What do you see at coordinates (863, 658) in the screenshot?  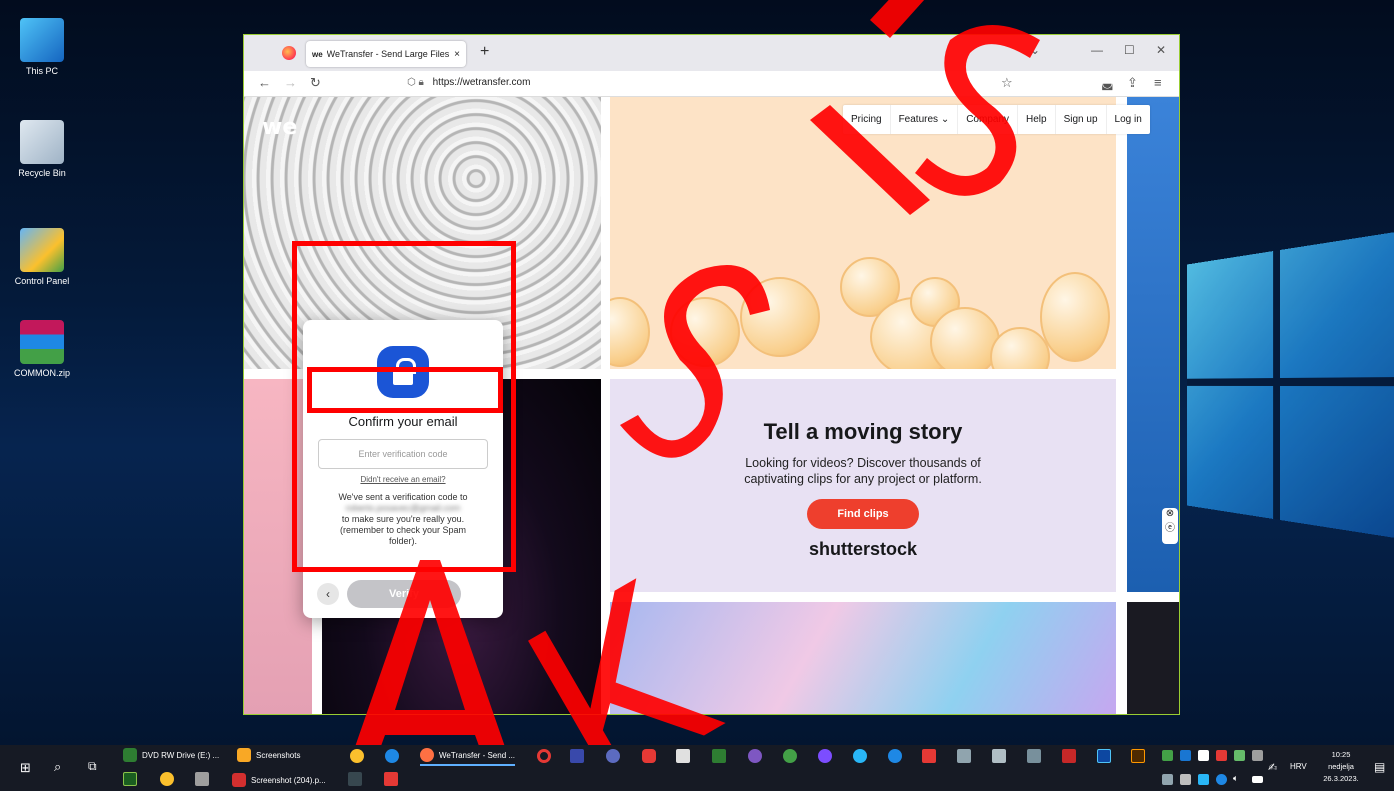 I see `wave-image` at bounding box center [863, 658].